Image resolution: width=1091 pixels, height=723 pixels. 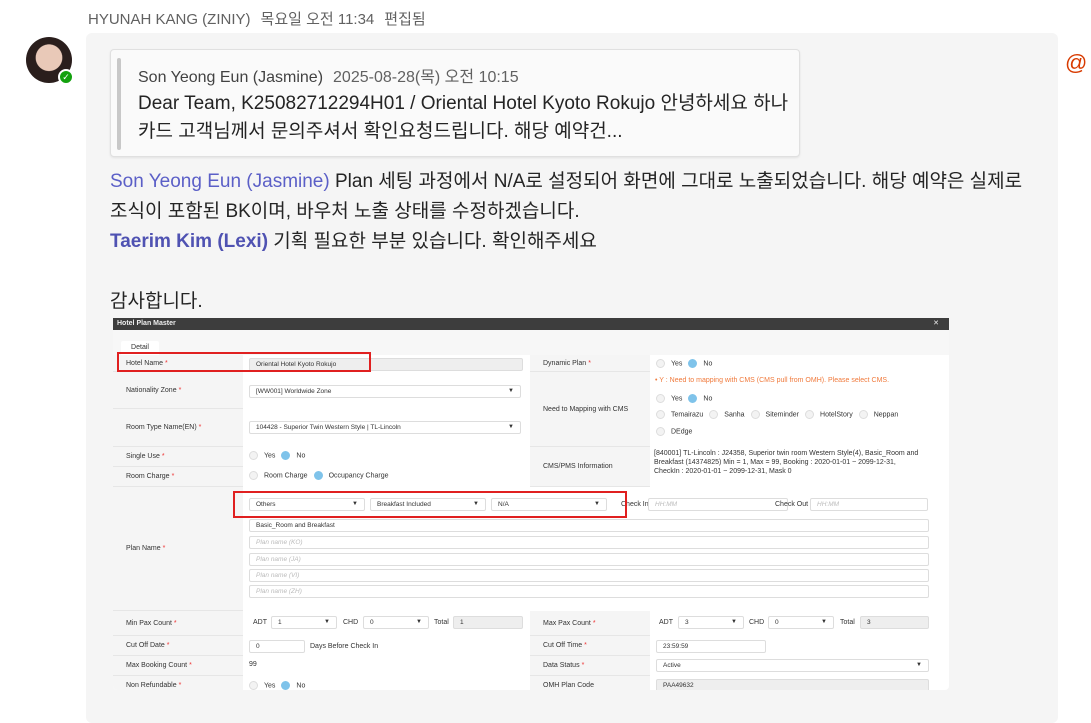 I want to click on label-room-charge: Room Charge *, so click(x=178, y=477).